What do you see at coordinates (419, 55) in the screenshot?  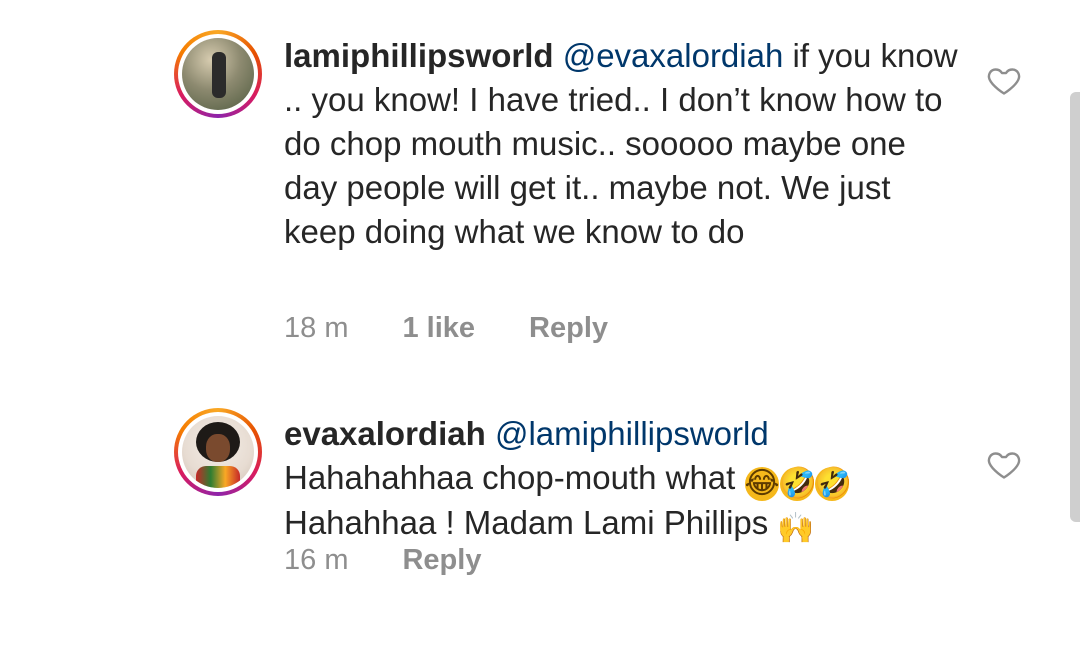 I see `comment-username: lamiphillipsworld` at bounding box center [419, 55].